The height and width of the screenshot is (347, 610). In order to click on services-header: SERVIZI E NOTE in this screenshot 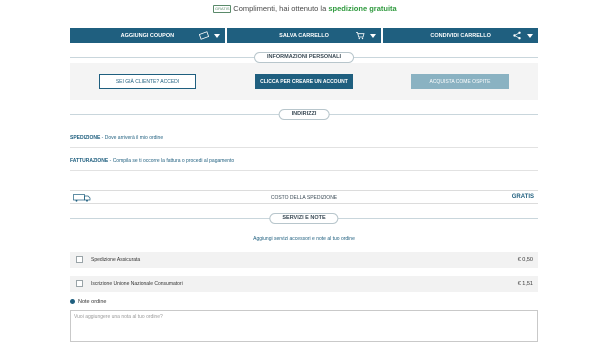, I will do `click(304, 218)`.